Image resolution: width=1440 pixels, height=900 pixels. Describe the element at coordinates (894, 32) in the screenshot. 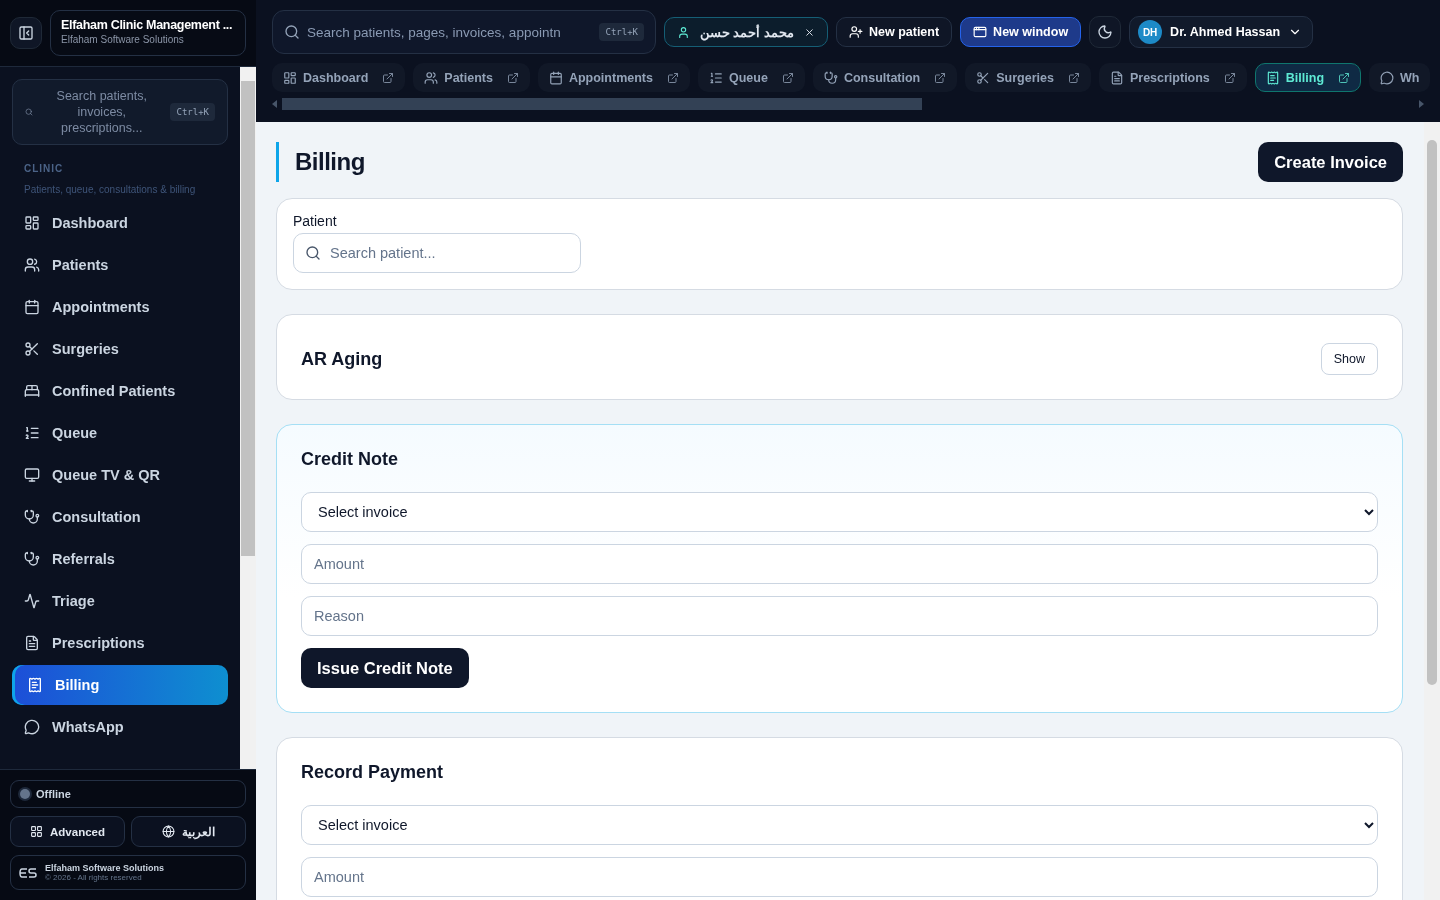

I see `new-patient-button: New patient` at that location.